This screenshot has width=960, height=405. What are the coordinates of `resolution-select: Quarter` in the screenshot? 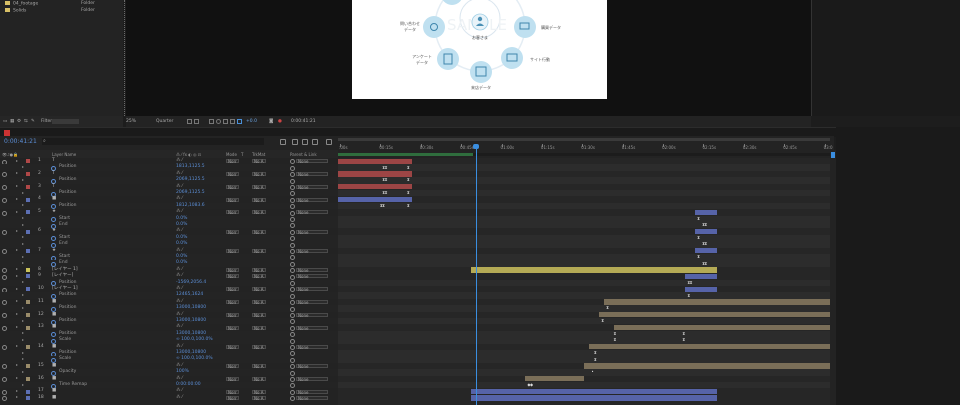 It's located at (164, 121).